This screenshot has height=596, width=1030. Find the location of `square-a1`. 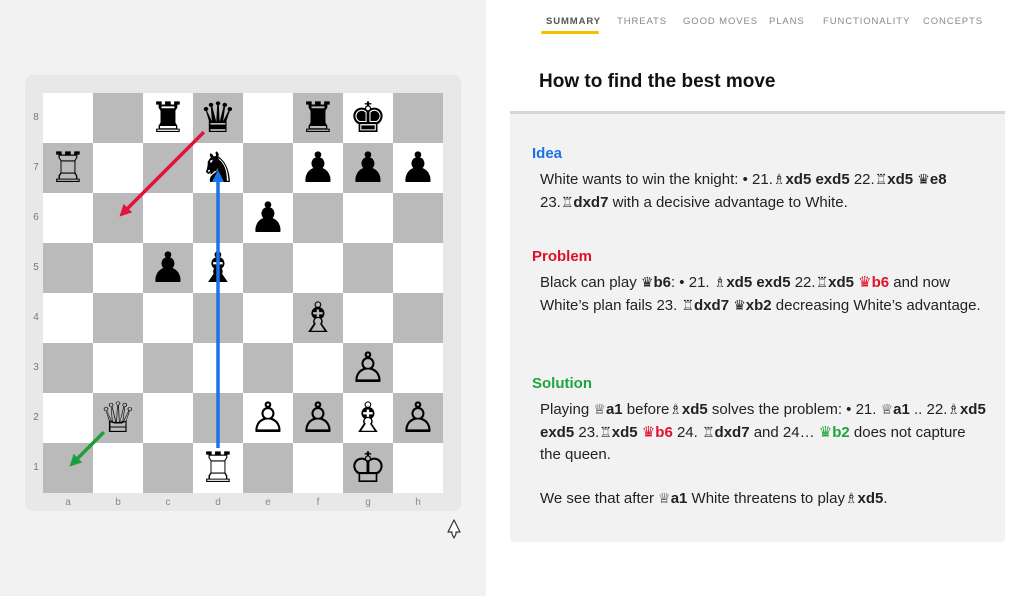

square-a1 is located at coordinates (68, 468).